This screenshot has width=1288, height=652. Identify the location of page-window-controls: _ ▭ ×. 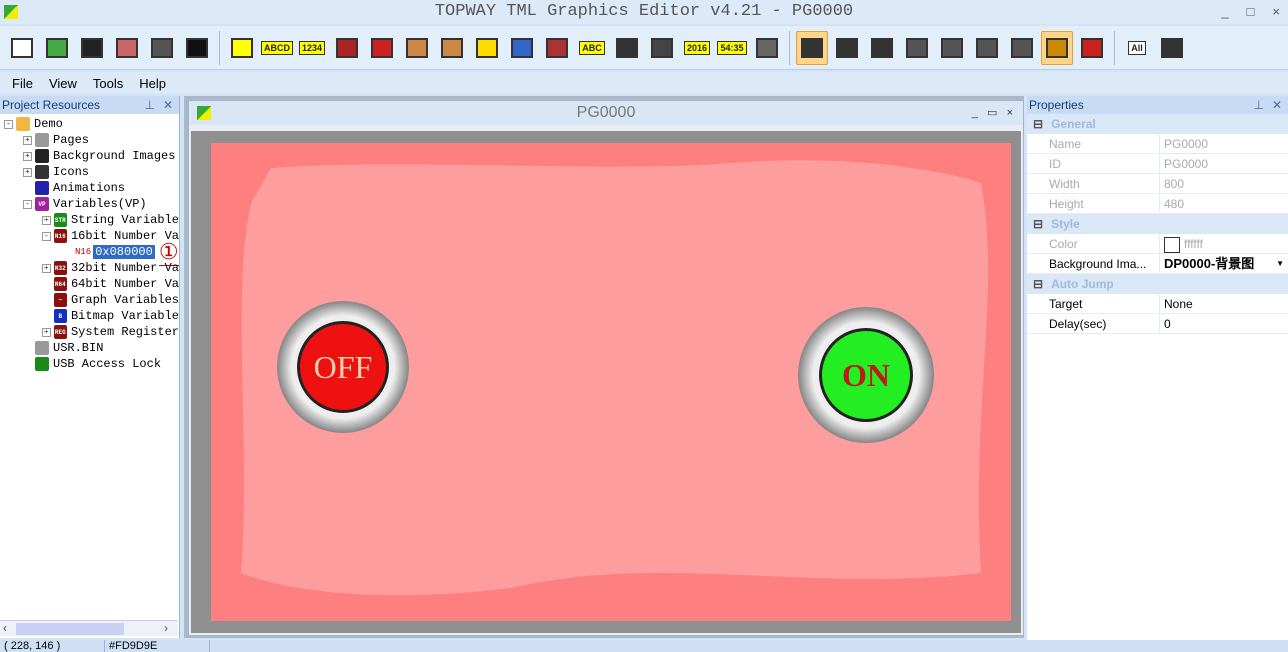
(992, 113).